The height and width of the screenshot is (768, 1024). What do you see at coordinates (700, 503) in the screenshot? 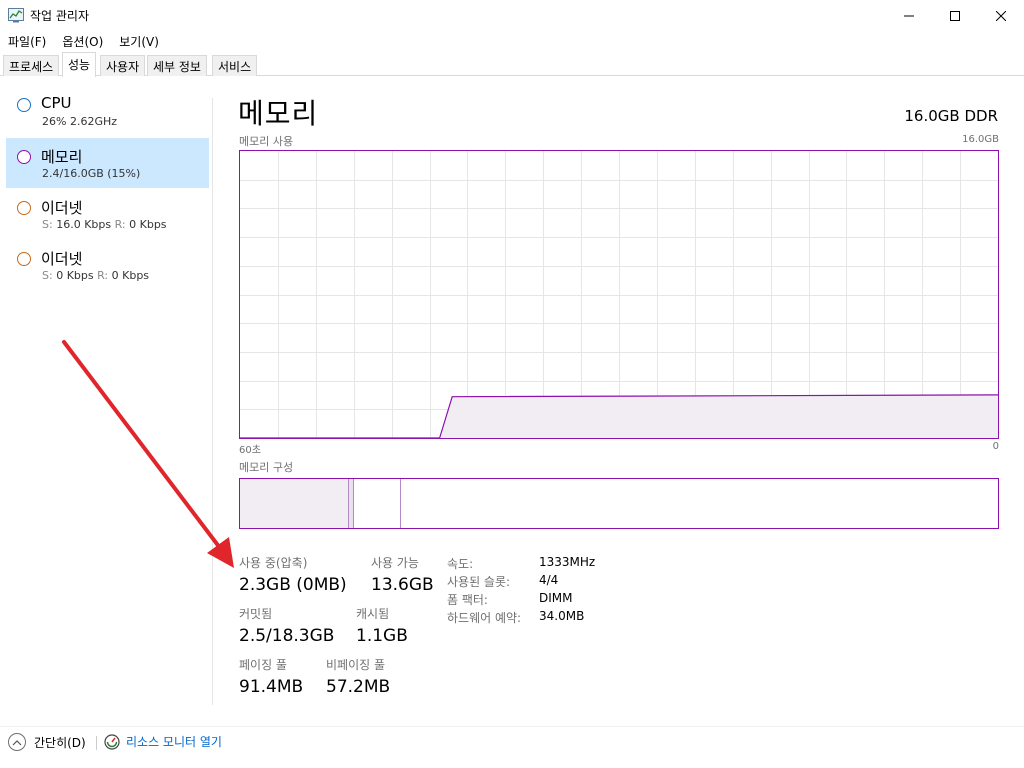
I see `composition-free` at bounding box center [700, 503].